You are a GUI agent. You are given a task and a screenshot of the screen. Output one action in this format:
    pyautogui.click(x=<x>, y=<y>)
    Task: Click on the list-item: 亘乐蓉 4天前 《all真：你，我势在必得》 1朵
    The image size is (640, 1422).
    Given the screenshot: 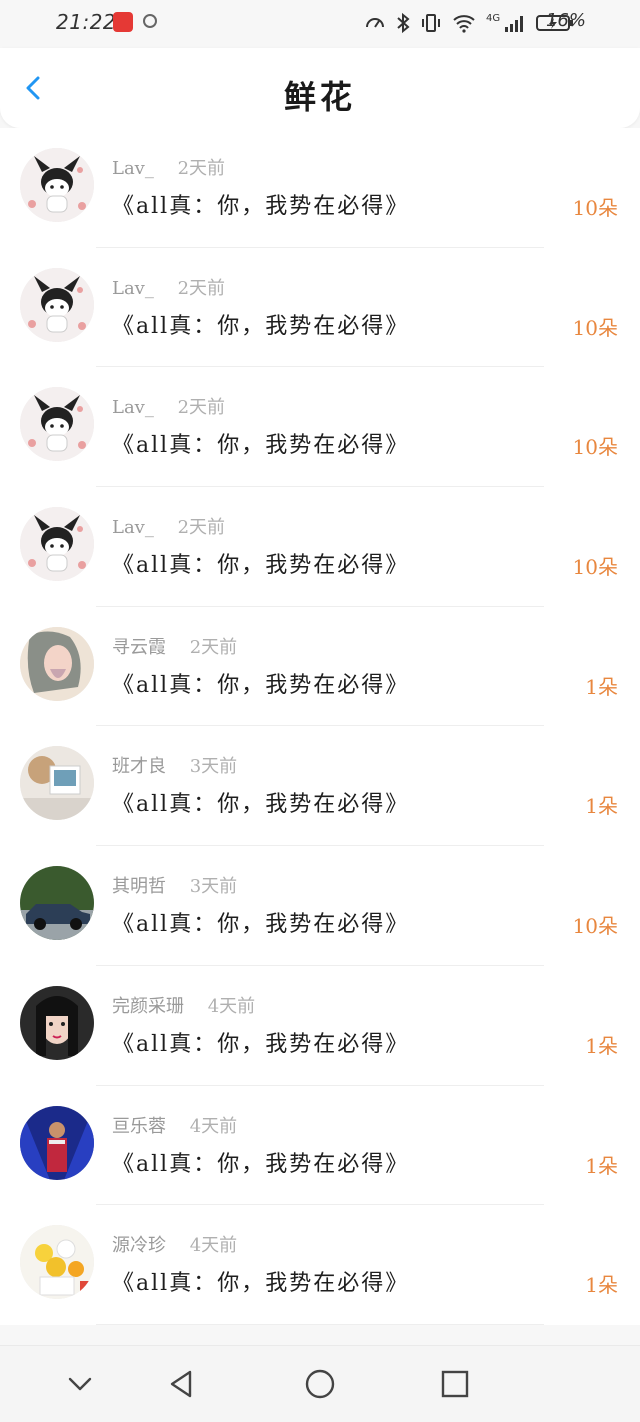 What is the action you would take?
    pyautogui.click(x=320, y=1145)
    